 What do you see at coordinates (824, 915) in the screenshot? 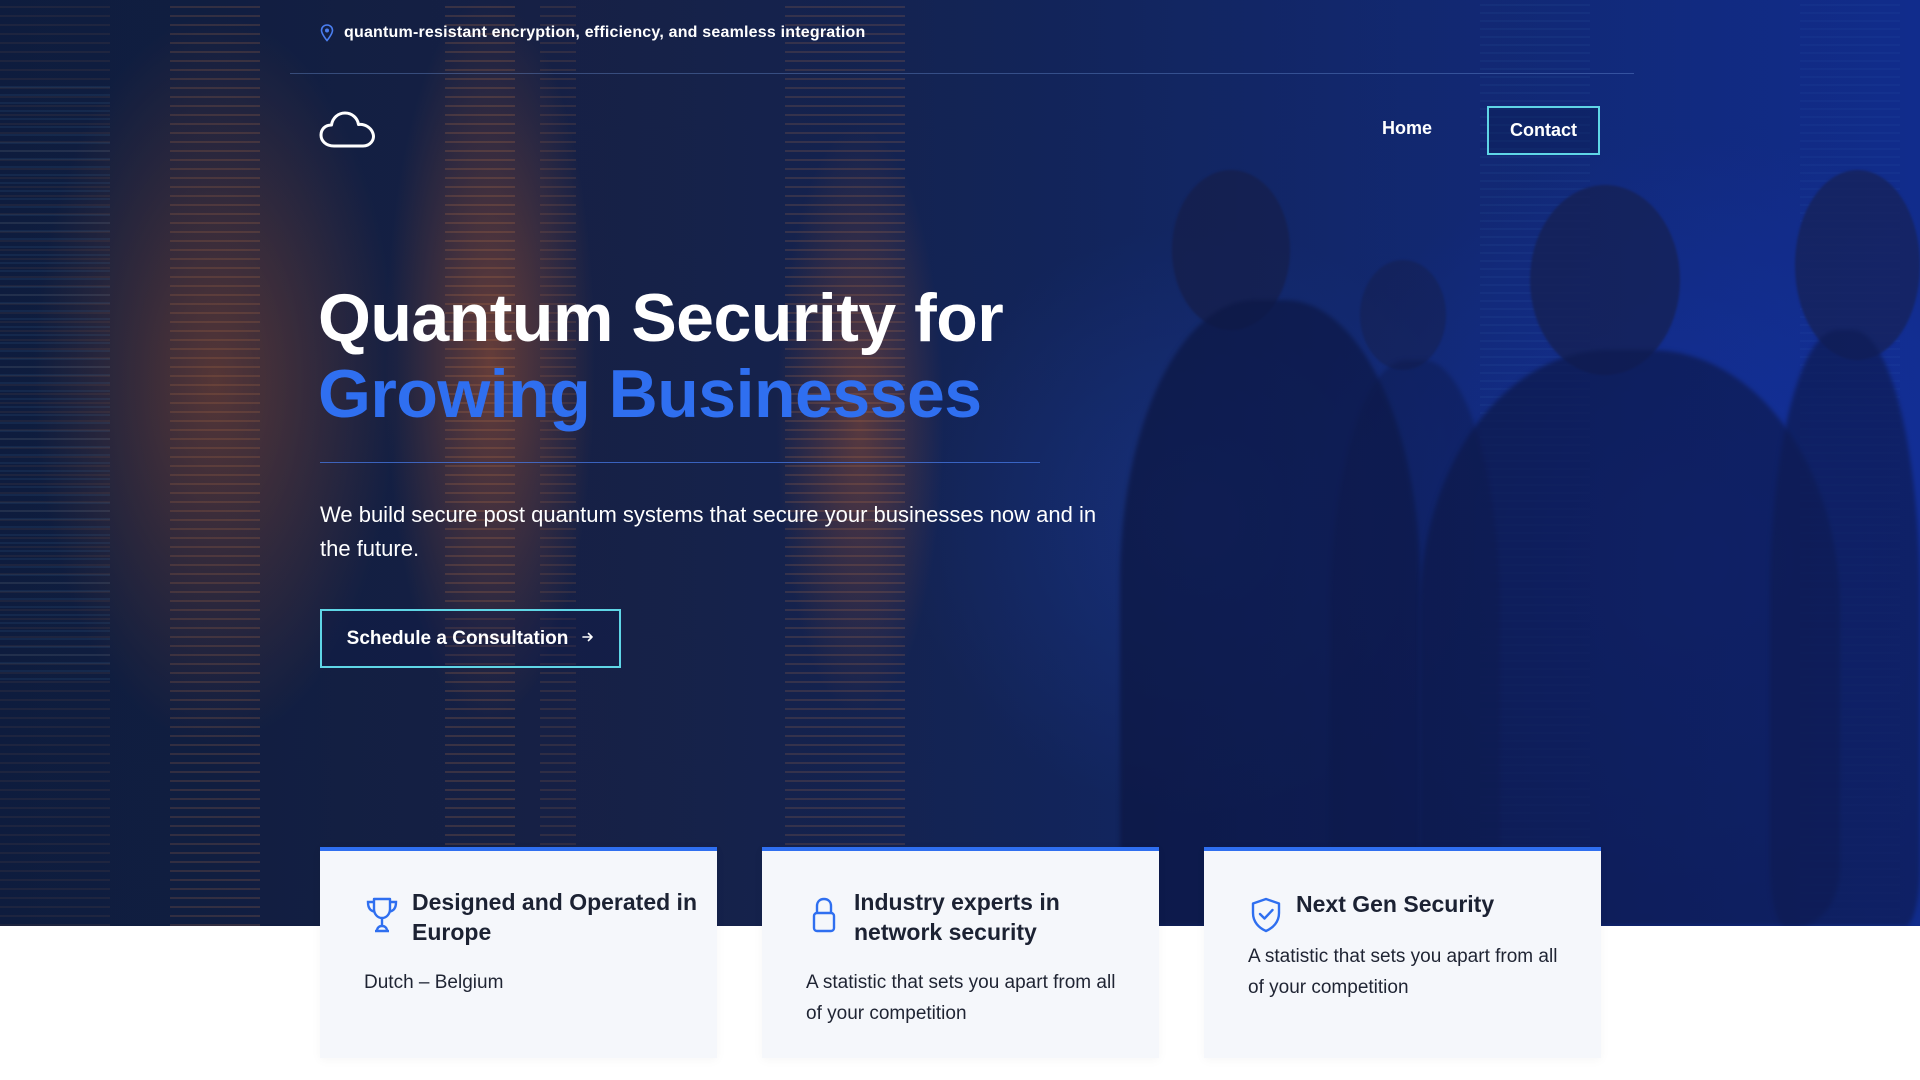
I see `lock-icon` at bounding box center [824, 915].